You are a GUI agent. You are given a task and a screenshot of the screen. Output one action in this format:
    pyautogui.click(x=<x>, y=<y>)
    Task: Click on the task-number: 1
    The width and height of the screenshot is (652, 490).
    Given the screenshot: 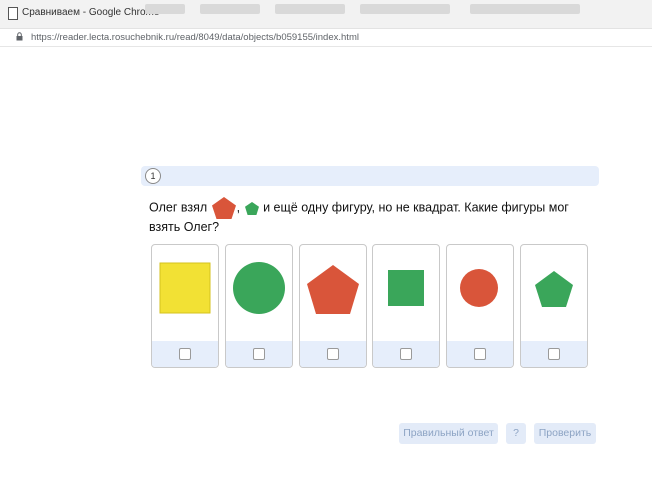 What is the action you would take?
    pyautogui.click(x=153, y=176)
    